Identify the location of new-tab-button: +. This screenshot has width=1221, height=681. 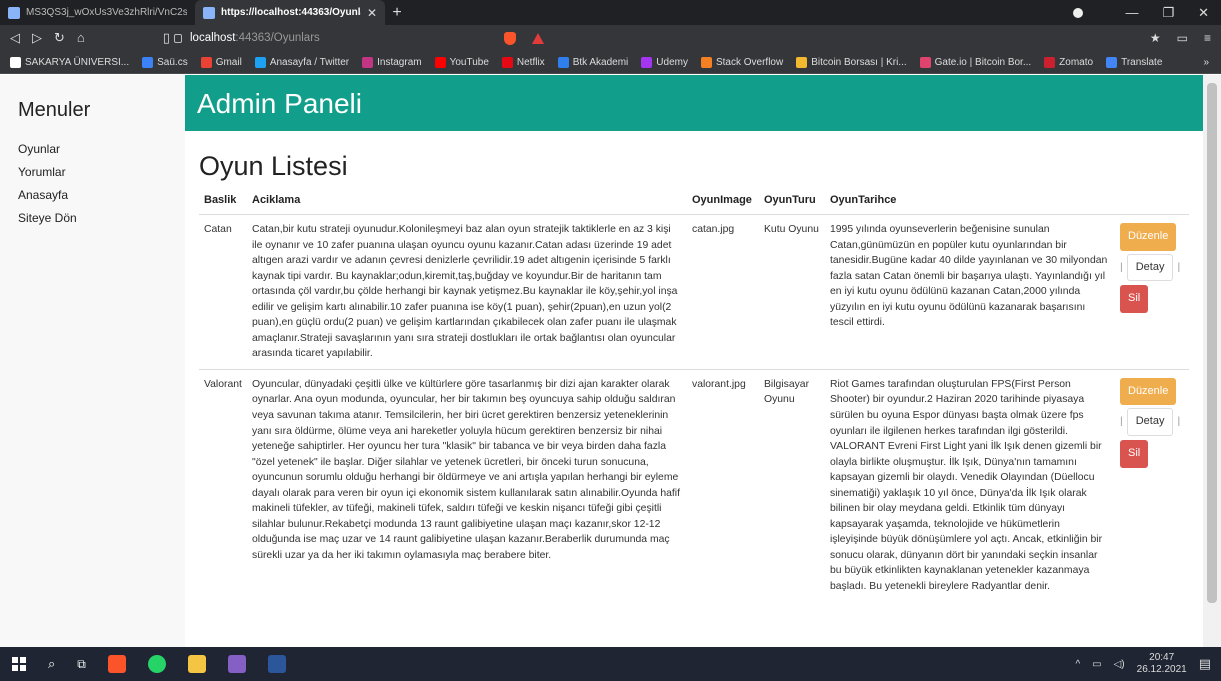
(397, 12).